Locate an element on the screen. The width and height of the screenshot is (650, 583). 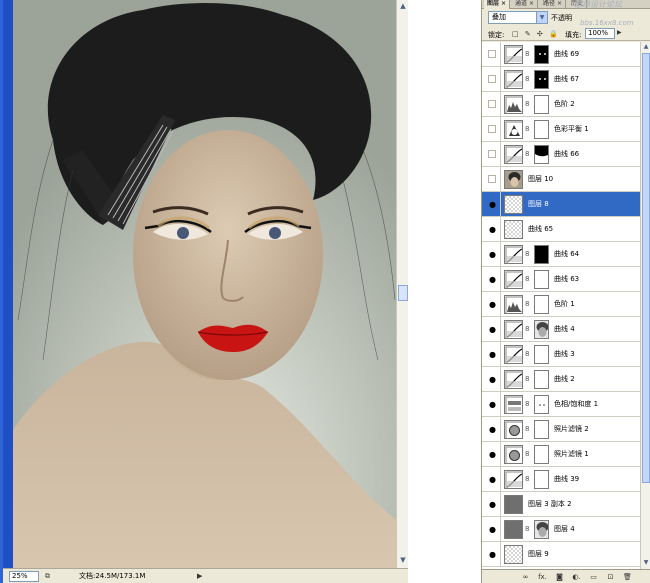
layer-row: ● 图层 9 is located at coordinates (561, 554).